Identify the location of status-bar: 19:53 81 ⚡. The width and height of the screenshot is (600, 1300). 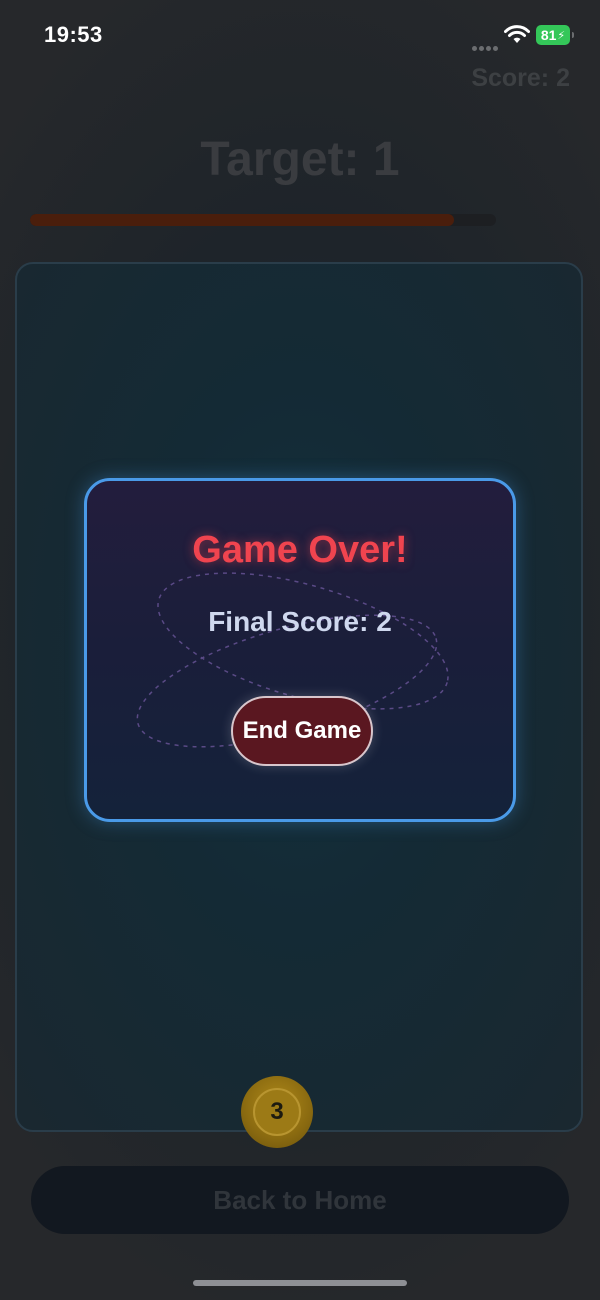
(300, 36).